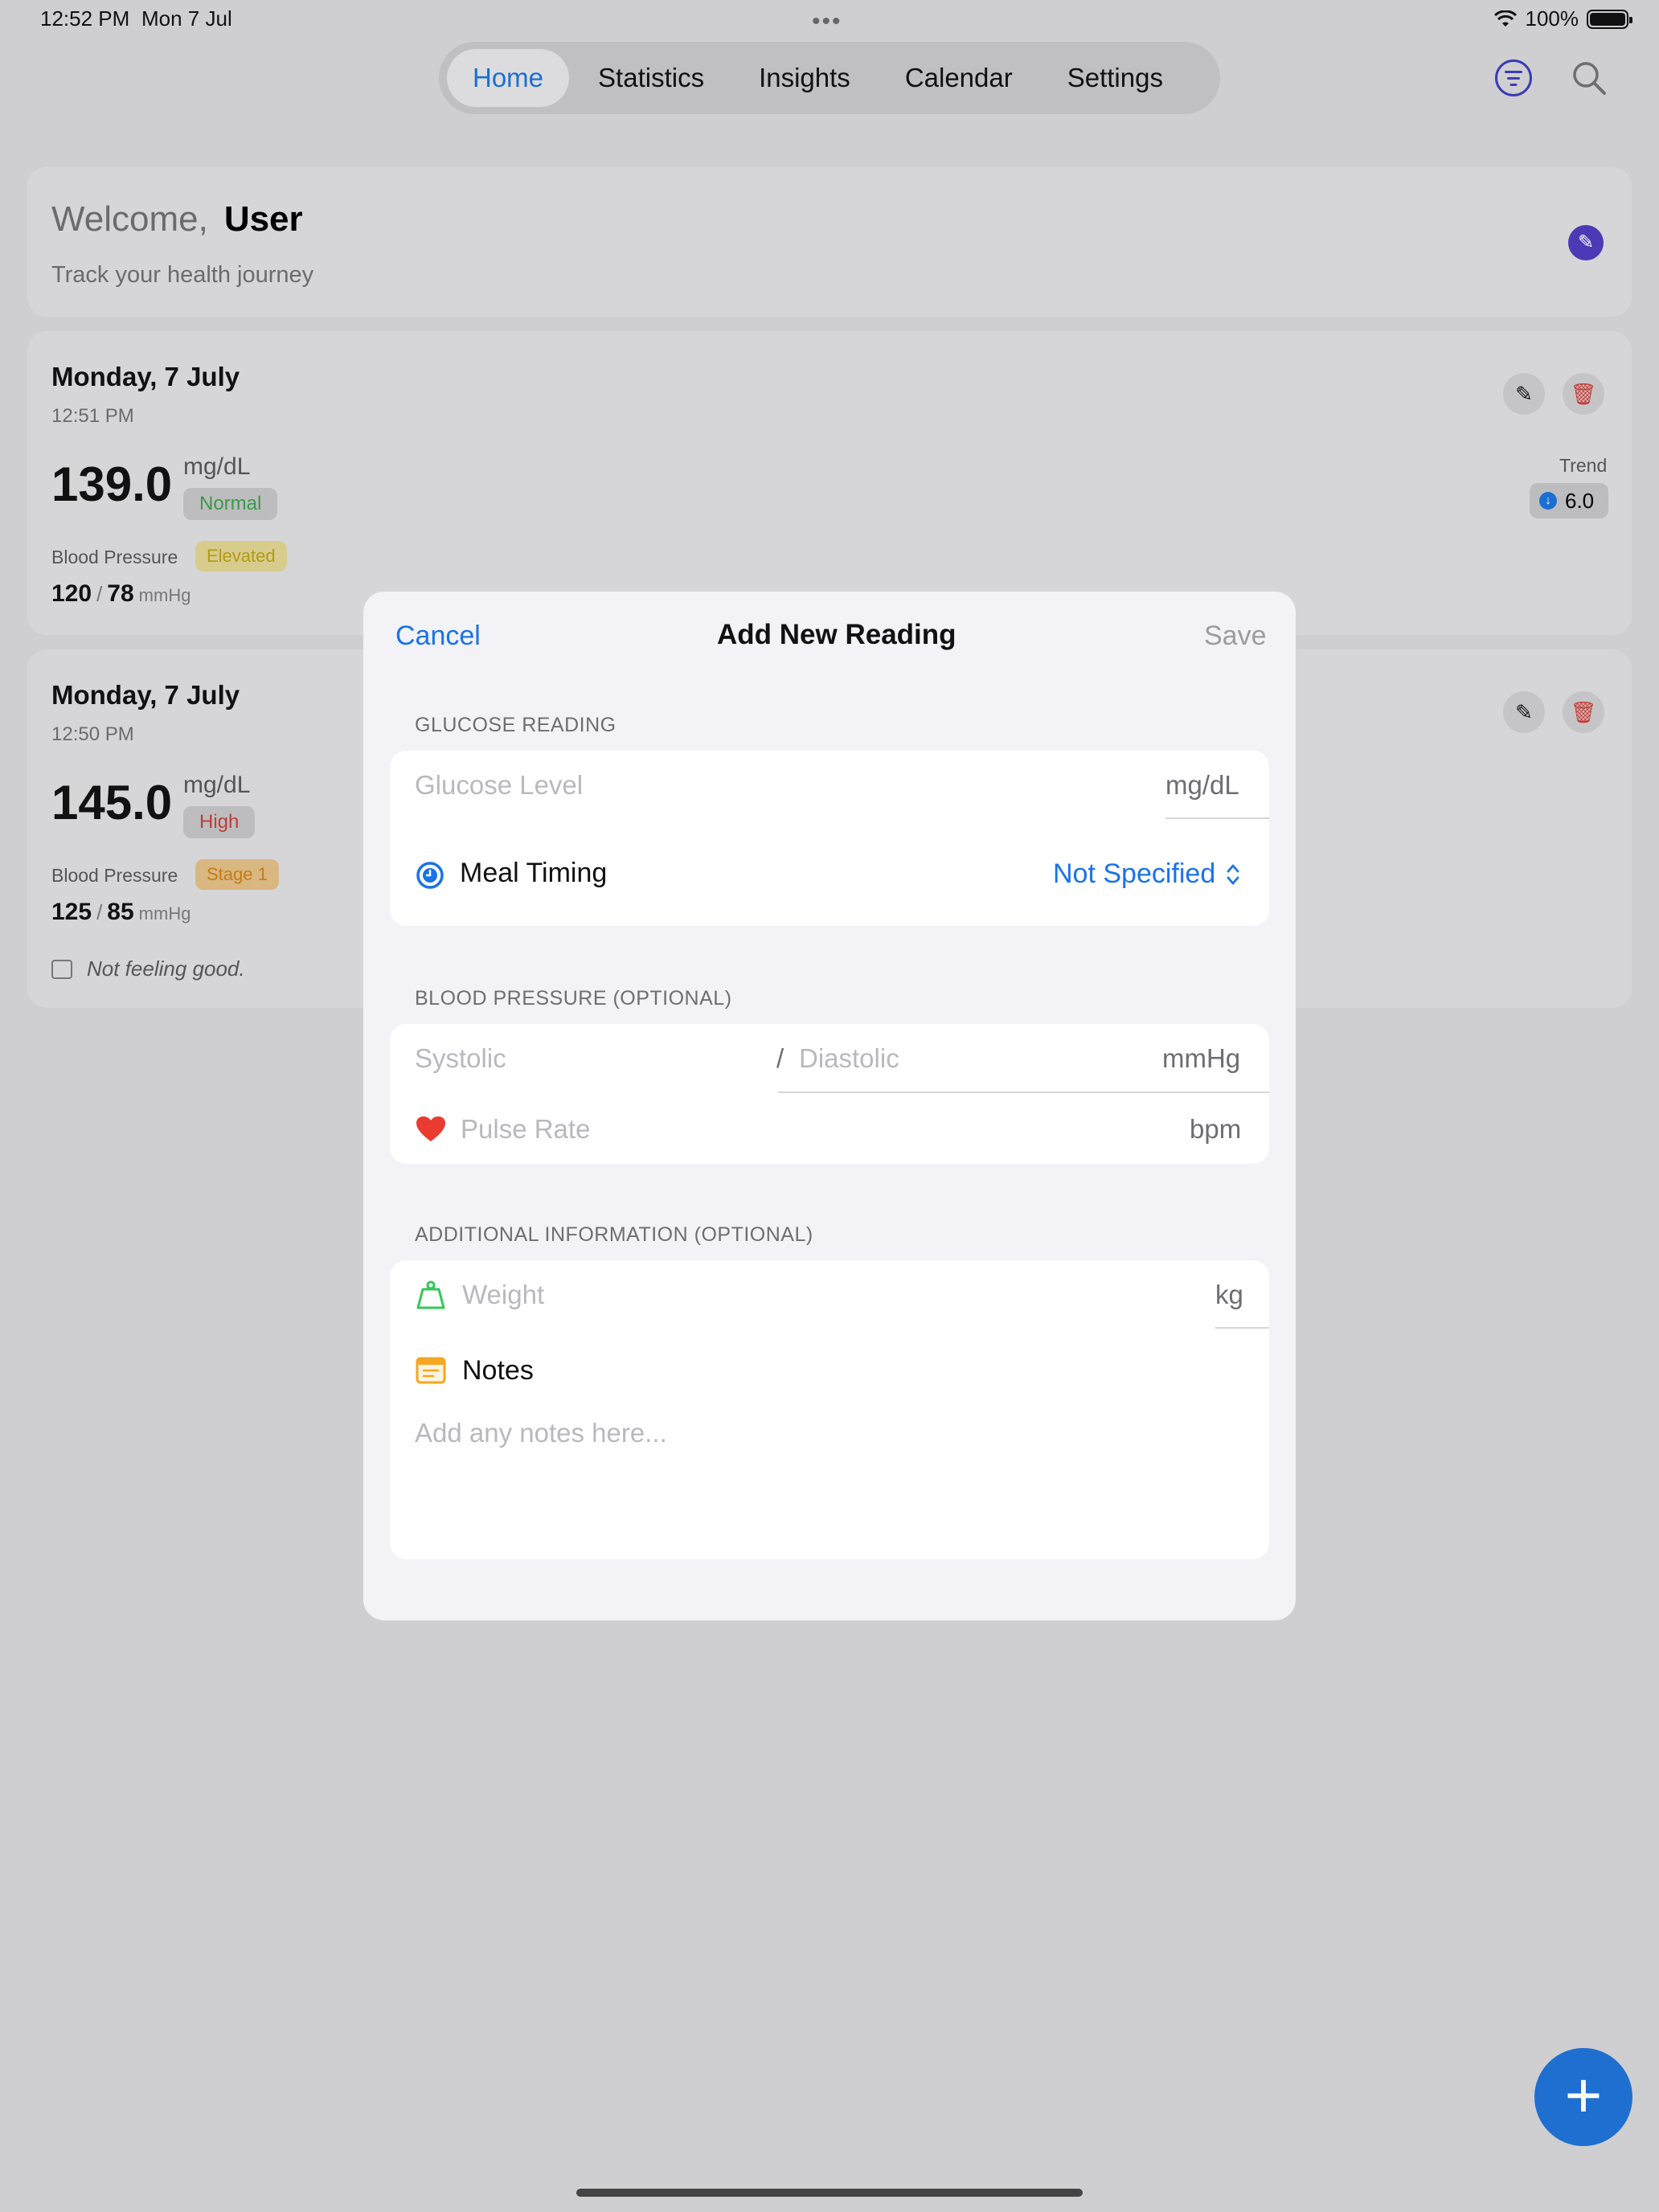  Describe the element at coordinates (71, 593) in the screenshot. I see `systolic-value: 120` at that location.